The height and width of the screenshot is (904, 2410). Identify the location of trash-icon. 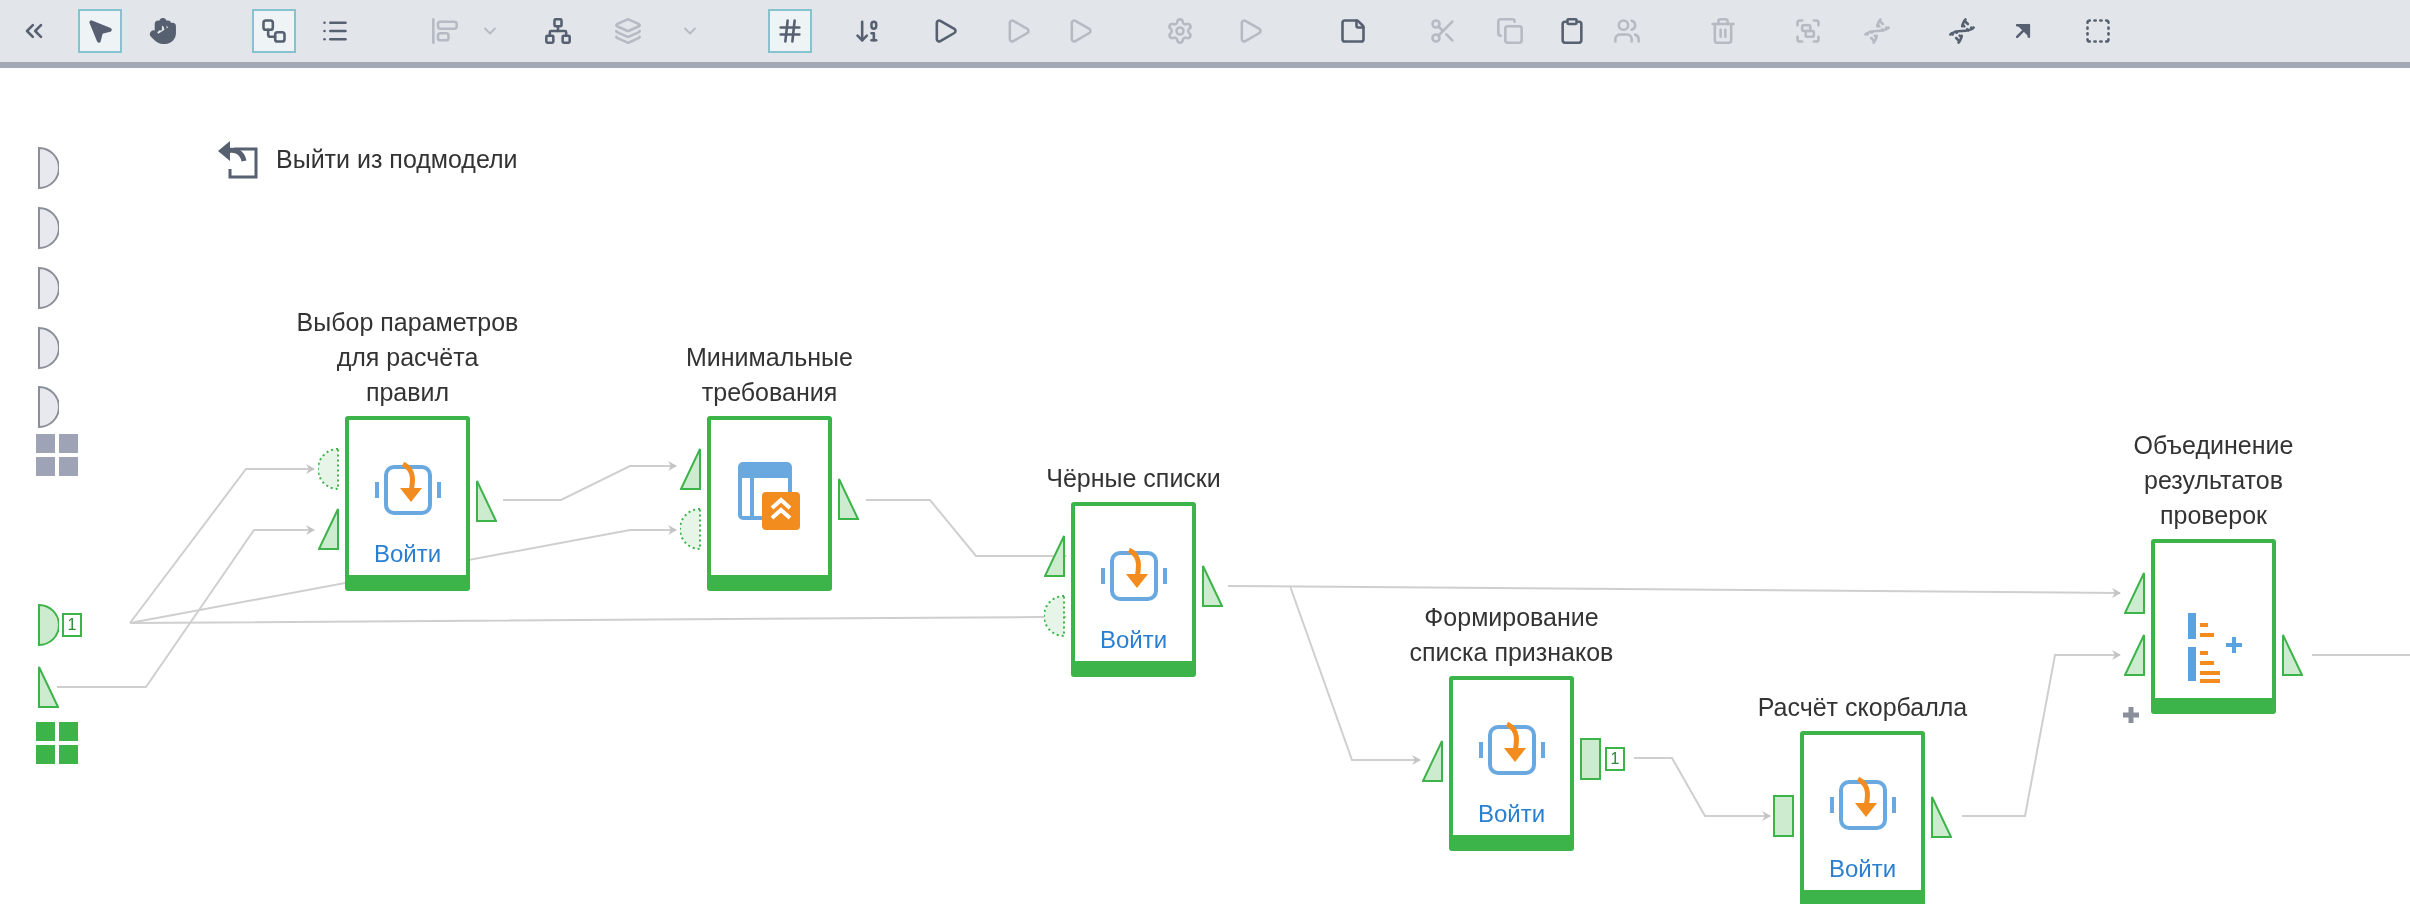
(1723, 31).